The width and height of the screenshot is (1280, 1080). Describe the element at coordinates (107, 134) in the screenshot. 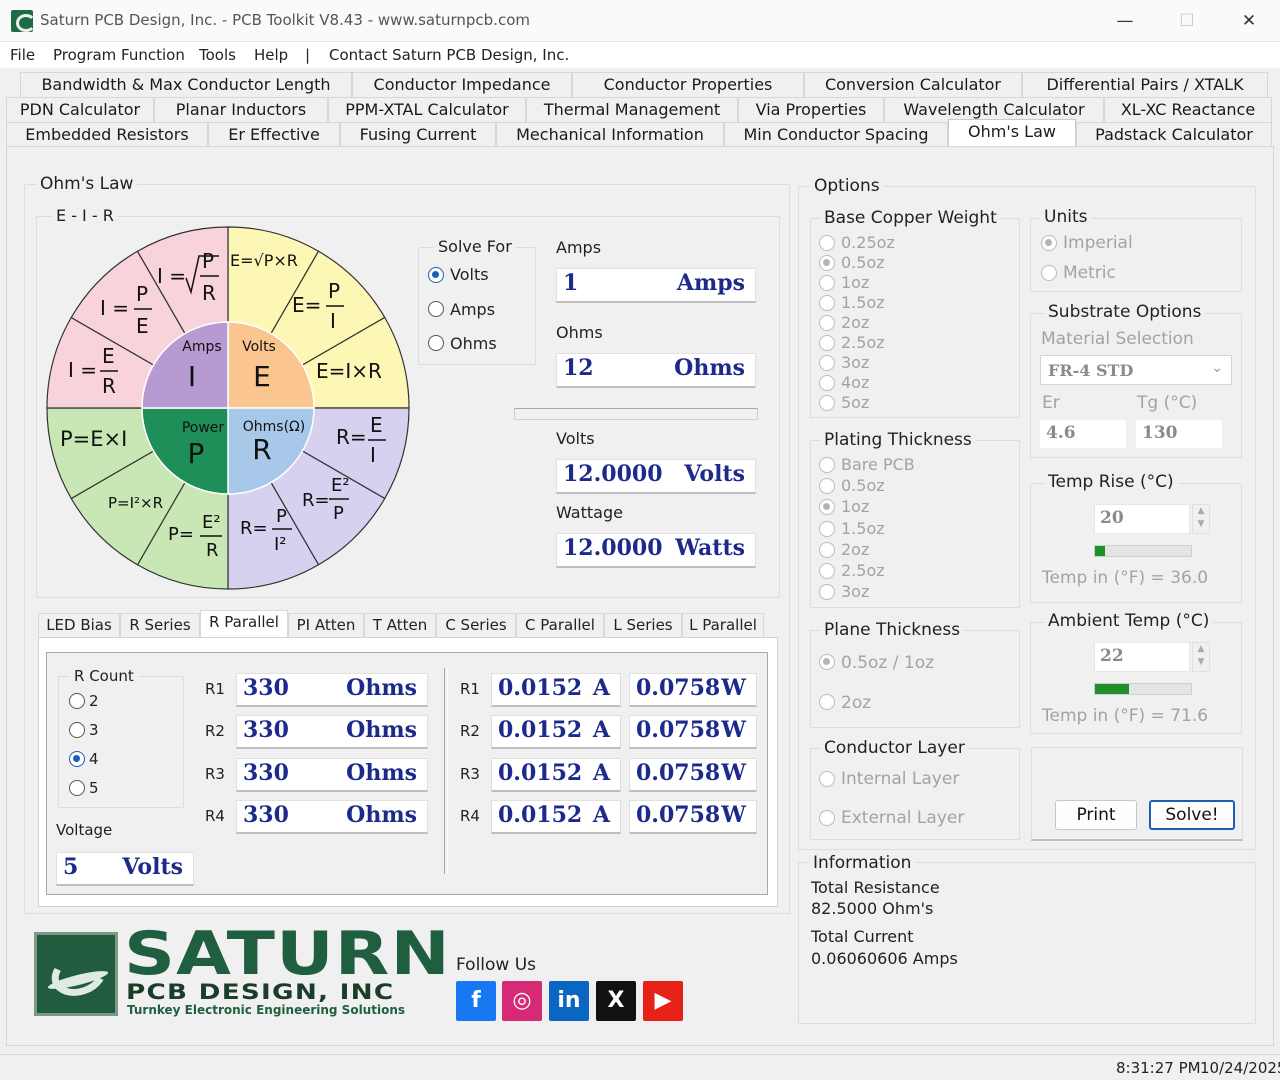

I see `tab-embedded-resistors: Embedded Resistors` at that location.